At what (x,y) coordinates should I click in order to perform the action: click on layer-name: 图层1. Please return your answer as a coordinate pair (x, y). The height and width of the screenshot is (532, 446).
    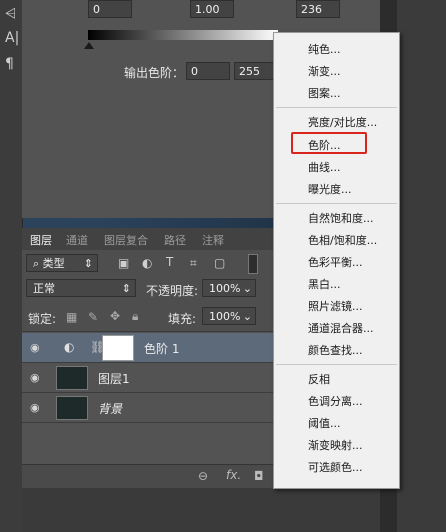
    Looking at the image, I should click on (114, 378).